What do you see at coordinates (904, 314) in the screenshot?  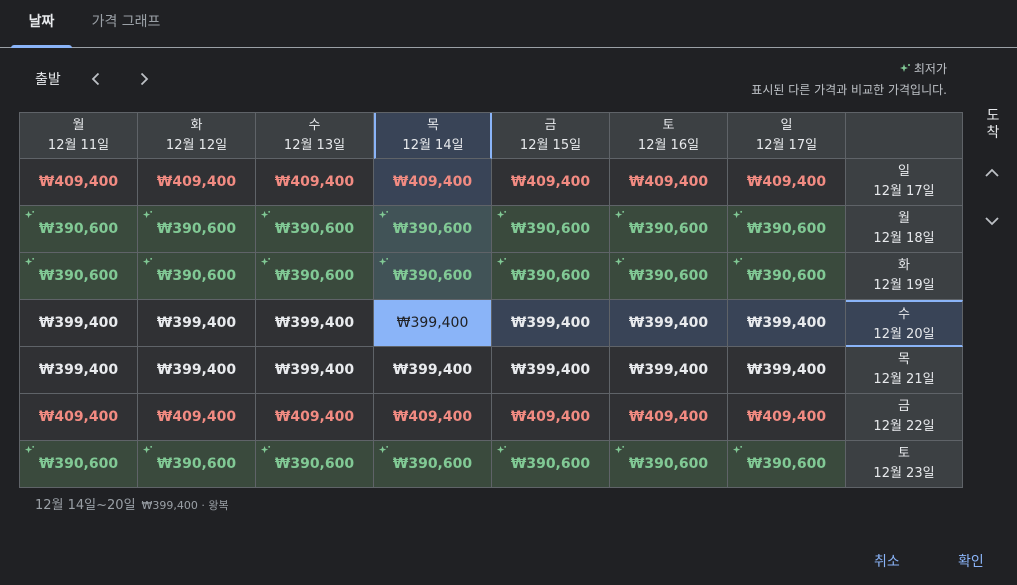 I see `row-day: 수` at bounding box center [904, 314].